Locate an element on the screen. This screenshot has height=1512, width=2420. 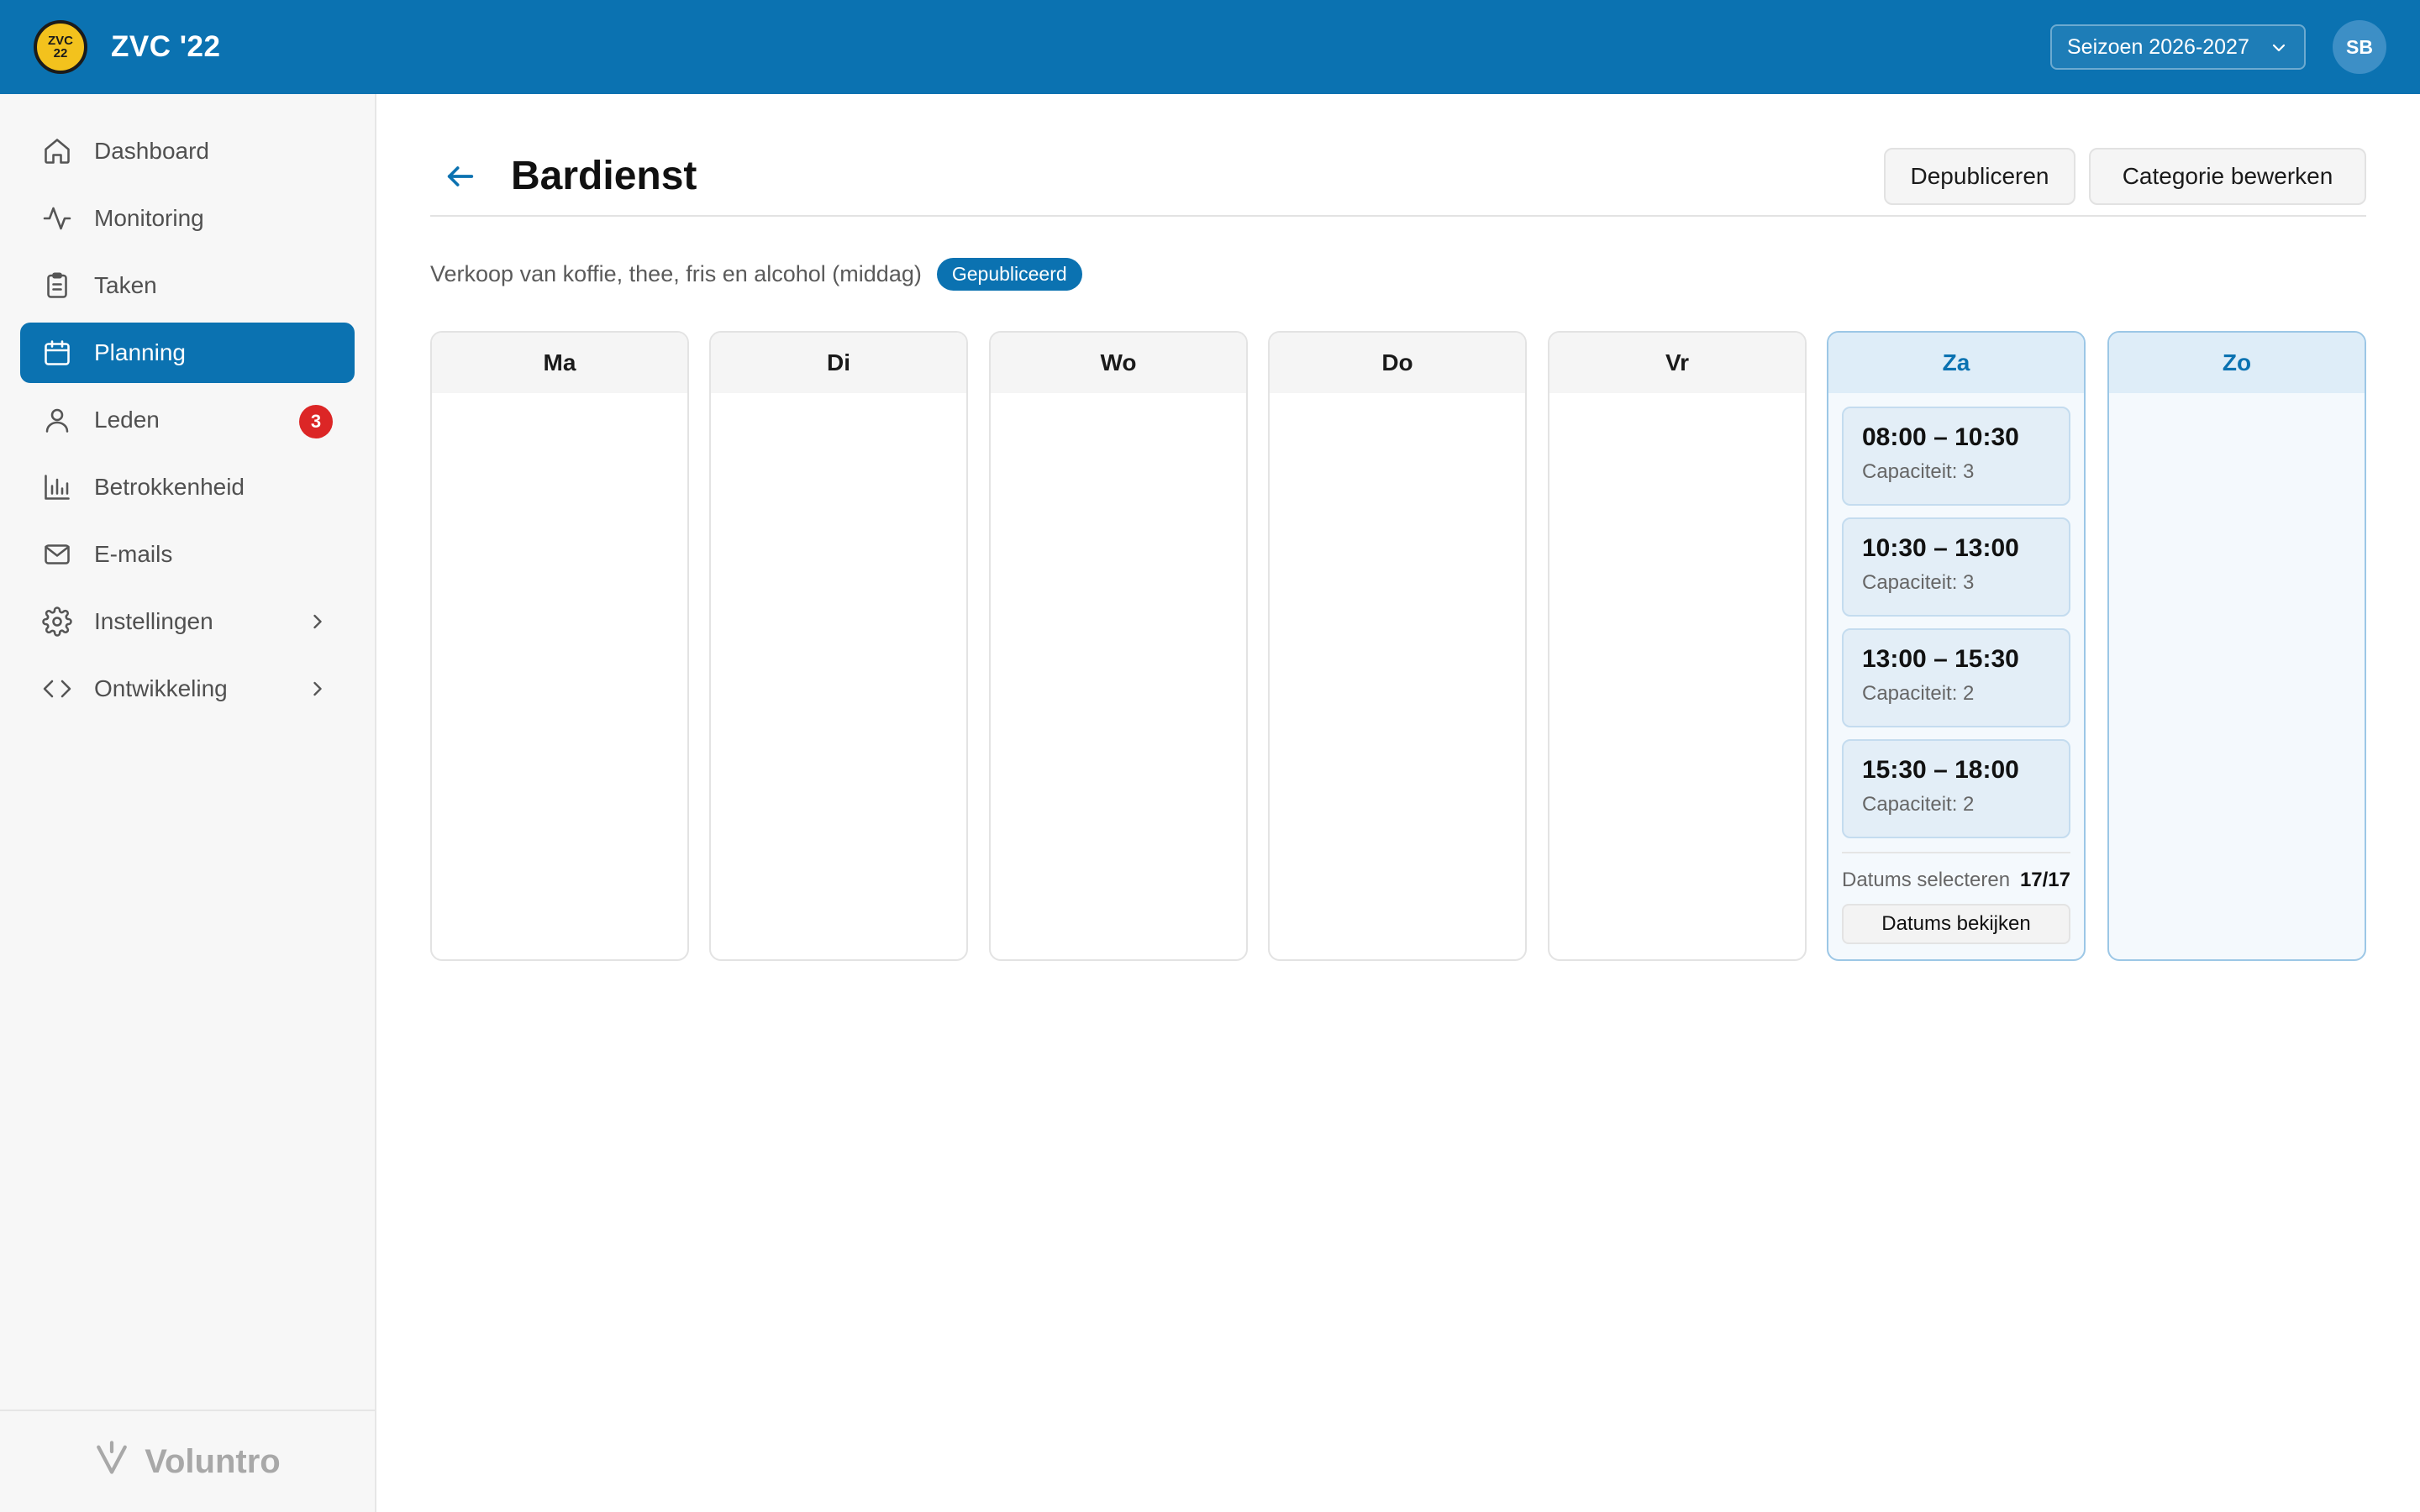
sidebar-item-label: Taken is located at coordinates (125, 285).